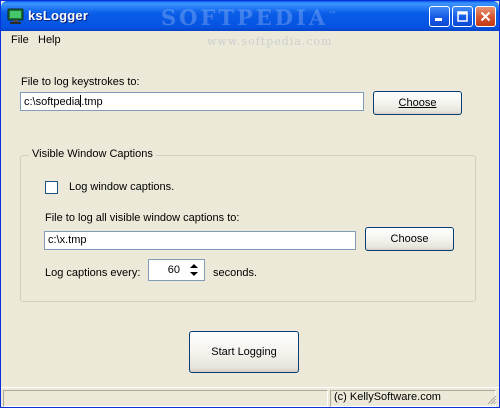 Image resolution: width=500 pixels, height=408 pixels. I want to click on watermark-url: www.softpedia.com, so click(270, 41).